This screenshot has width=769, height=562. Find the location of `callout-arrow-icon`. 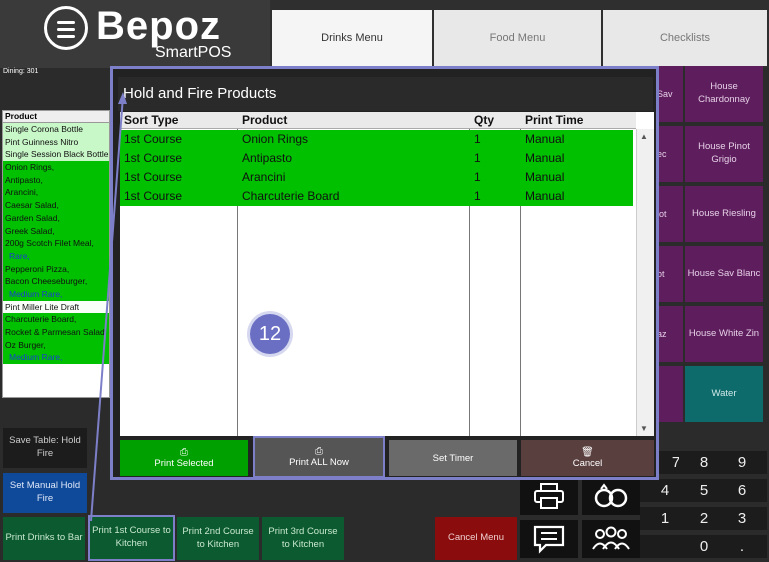

callout-arrow-icon is located at coordinates (122, 98).